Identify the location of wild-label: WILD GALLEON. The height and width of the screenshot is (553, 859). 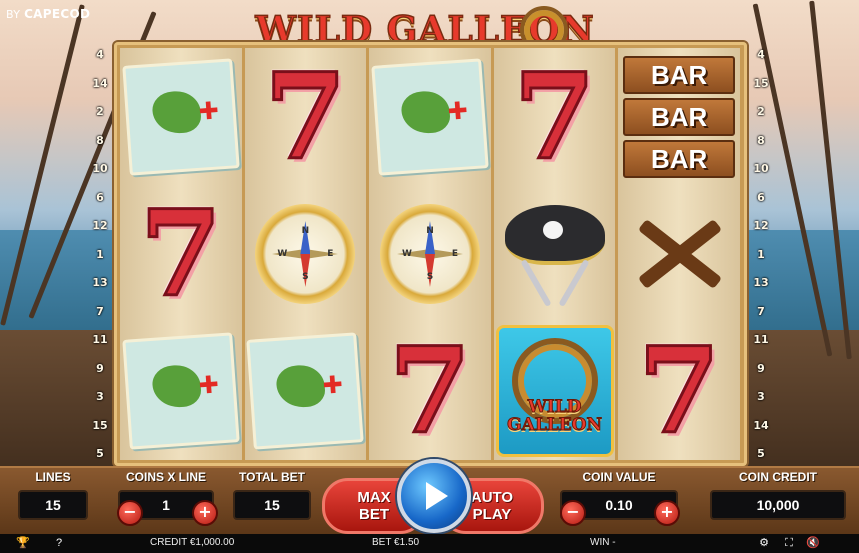
(555, 416).